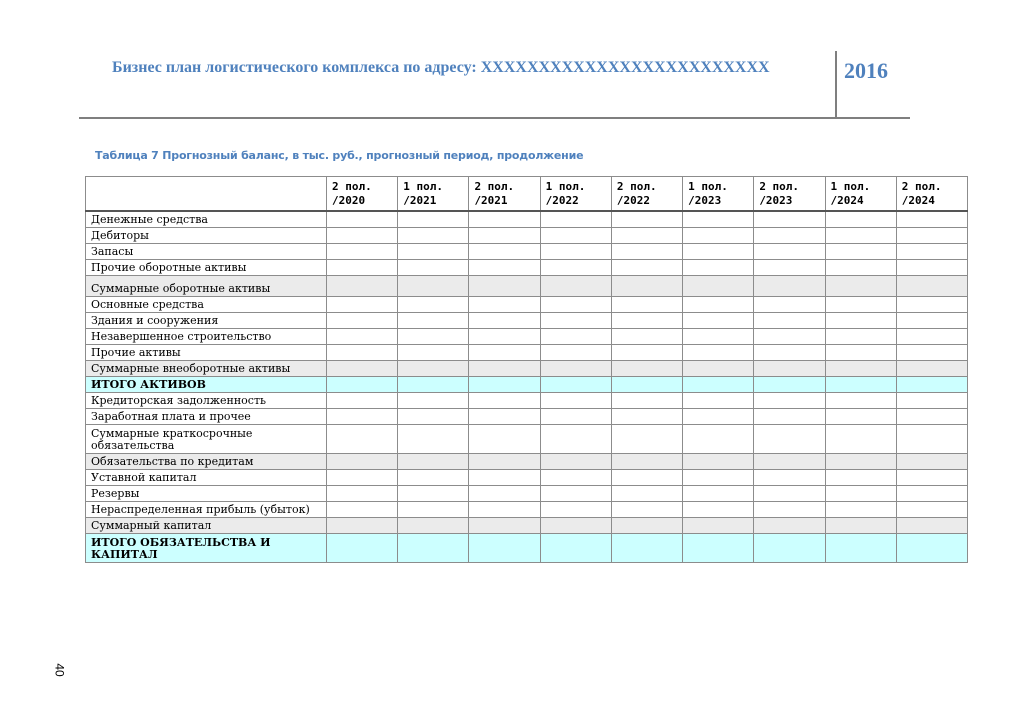 Image resolution: width=1024 pixels, height=724 pixels. What do you see at coordinates (206, 336) in the screenshot?
I see `row-label: Незавершенное строительство` at bounding box center [206, 336].